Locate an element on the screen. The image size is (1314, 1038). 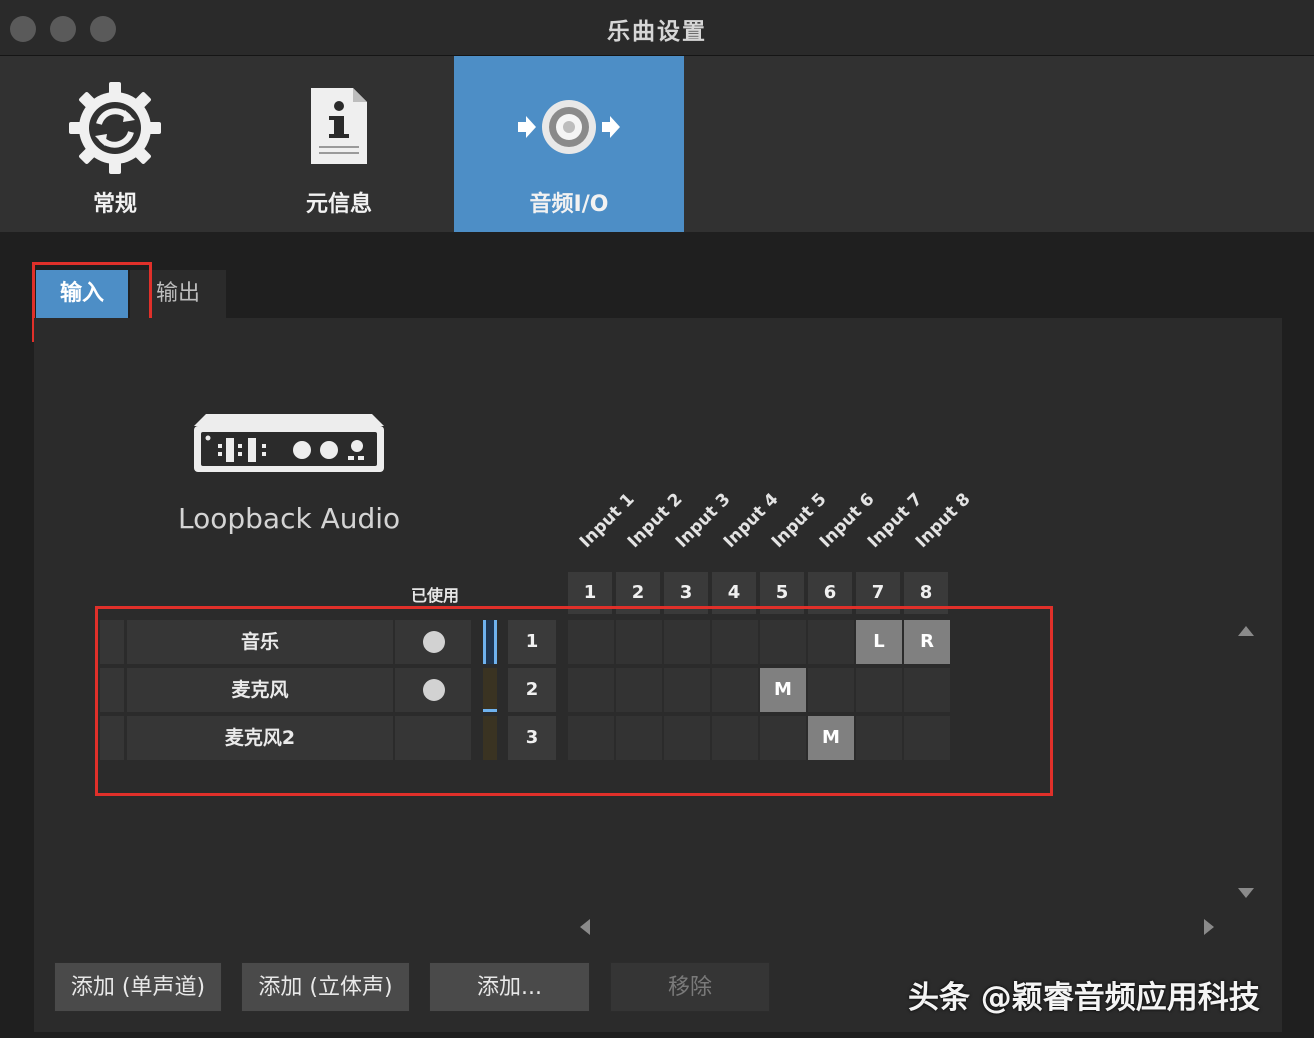
speaker-io-icon is located at coordinates (569, 127).